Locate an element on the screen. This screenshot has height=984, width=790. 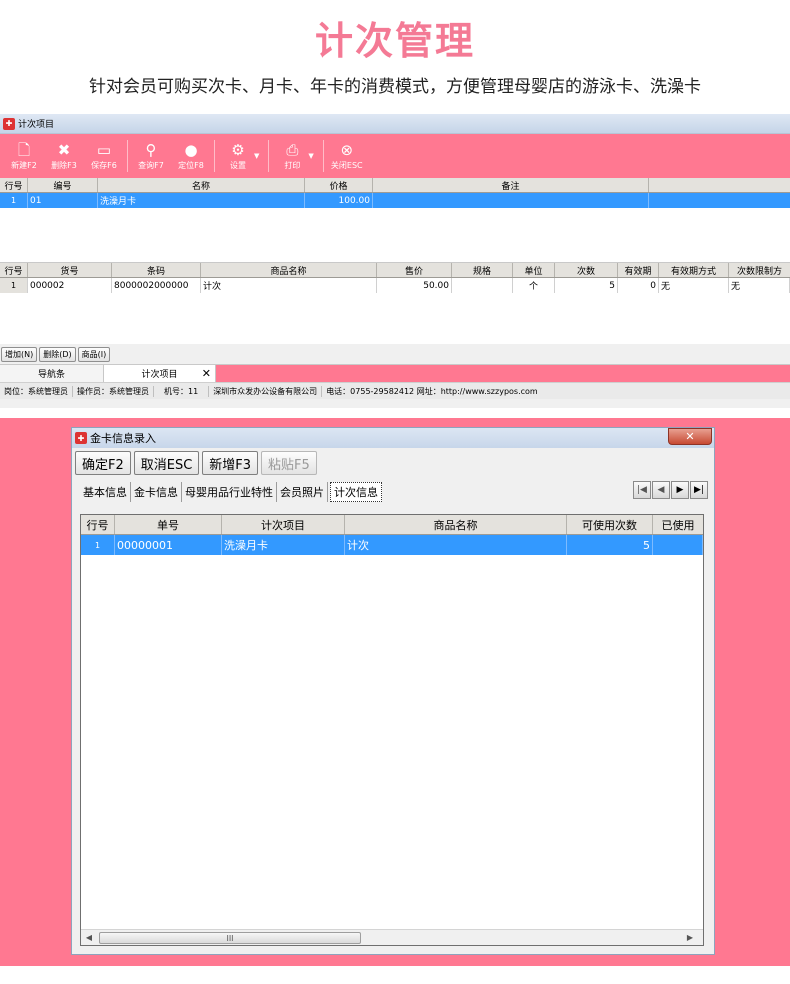
column-header: 已使用 is located at coordinates (678, 524).